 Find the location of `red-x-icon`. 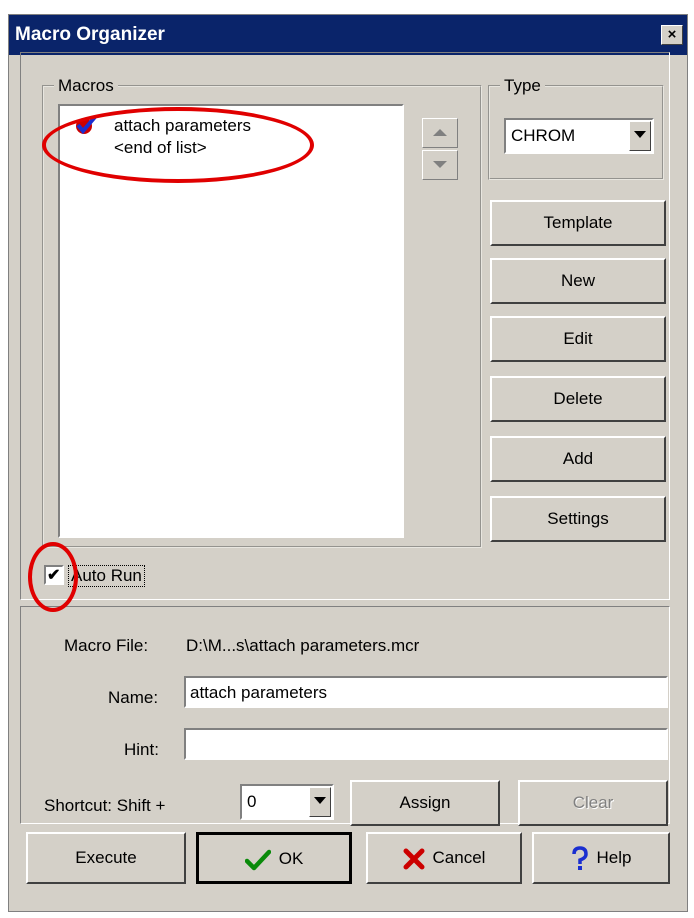

red-x-icon is located at coordinates (414, 859).